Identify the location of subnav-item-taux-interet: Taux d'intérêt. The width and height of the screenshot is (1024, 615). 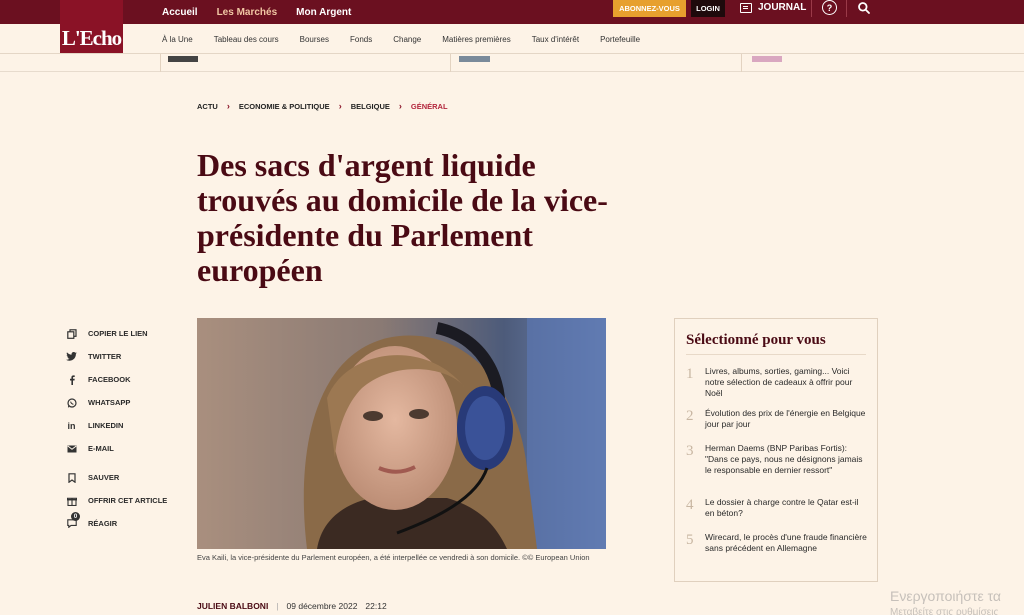
(555, 39).